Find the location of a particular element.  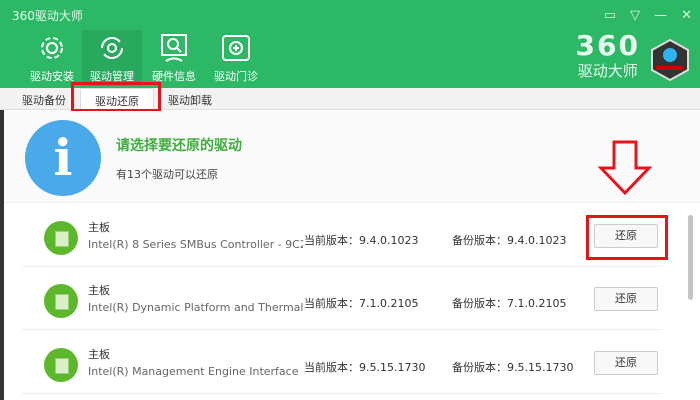

toolbar-driver-install: 驱动安装 is located at coordinates (52, 58).